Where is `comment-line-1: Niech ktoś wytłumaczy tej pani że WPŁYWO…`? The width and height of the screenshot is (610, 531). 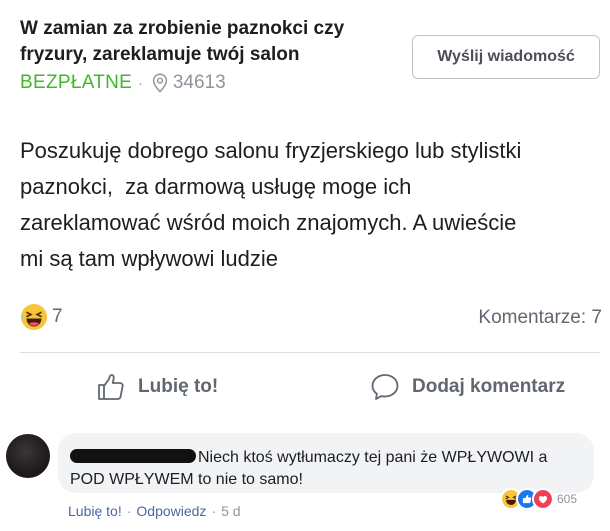 comment-line-1: Niech ktoś wytłumaczy tej pani że WPŁYWO… is located at coordinates (326, 458).